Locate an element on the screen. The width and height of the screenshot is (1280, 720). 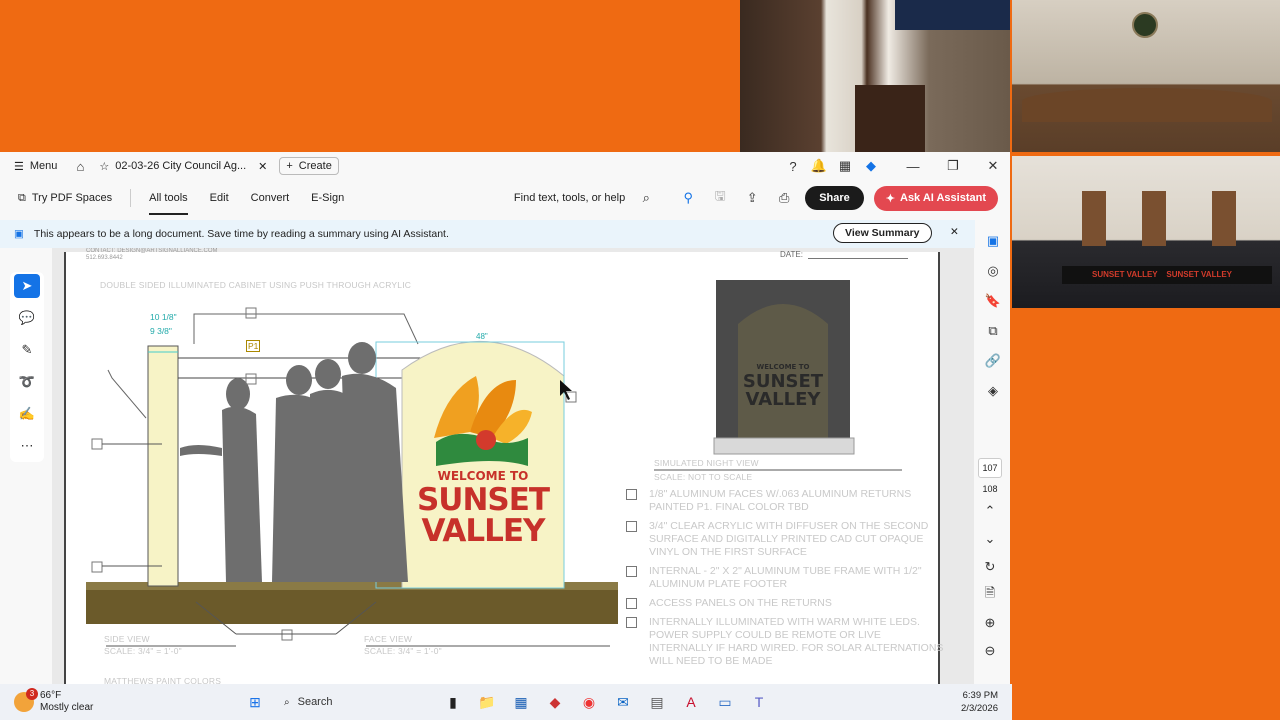
zoom-out-icon: ⊖ is located at coordinates (990, 651).